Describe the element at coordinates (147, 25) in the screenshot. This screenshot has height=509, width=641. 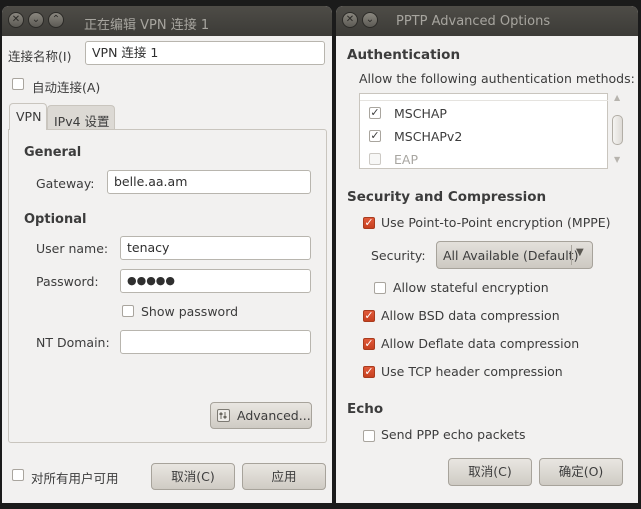
I see `window-title: 正在编辑 VPN 连接 1` at that location.